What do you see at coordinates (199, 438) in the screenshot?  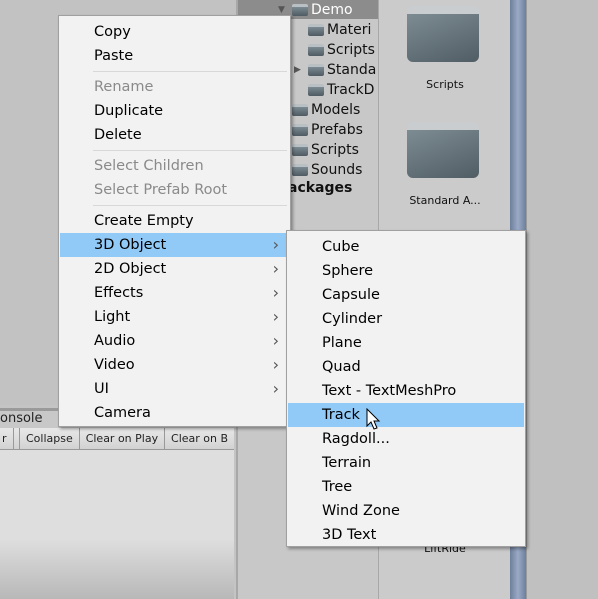 I see `clear-on-build-button: Clear on B` at bounding box center [199, 438].